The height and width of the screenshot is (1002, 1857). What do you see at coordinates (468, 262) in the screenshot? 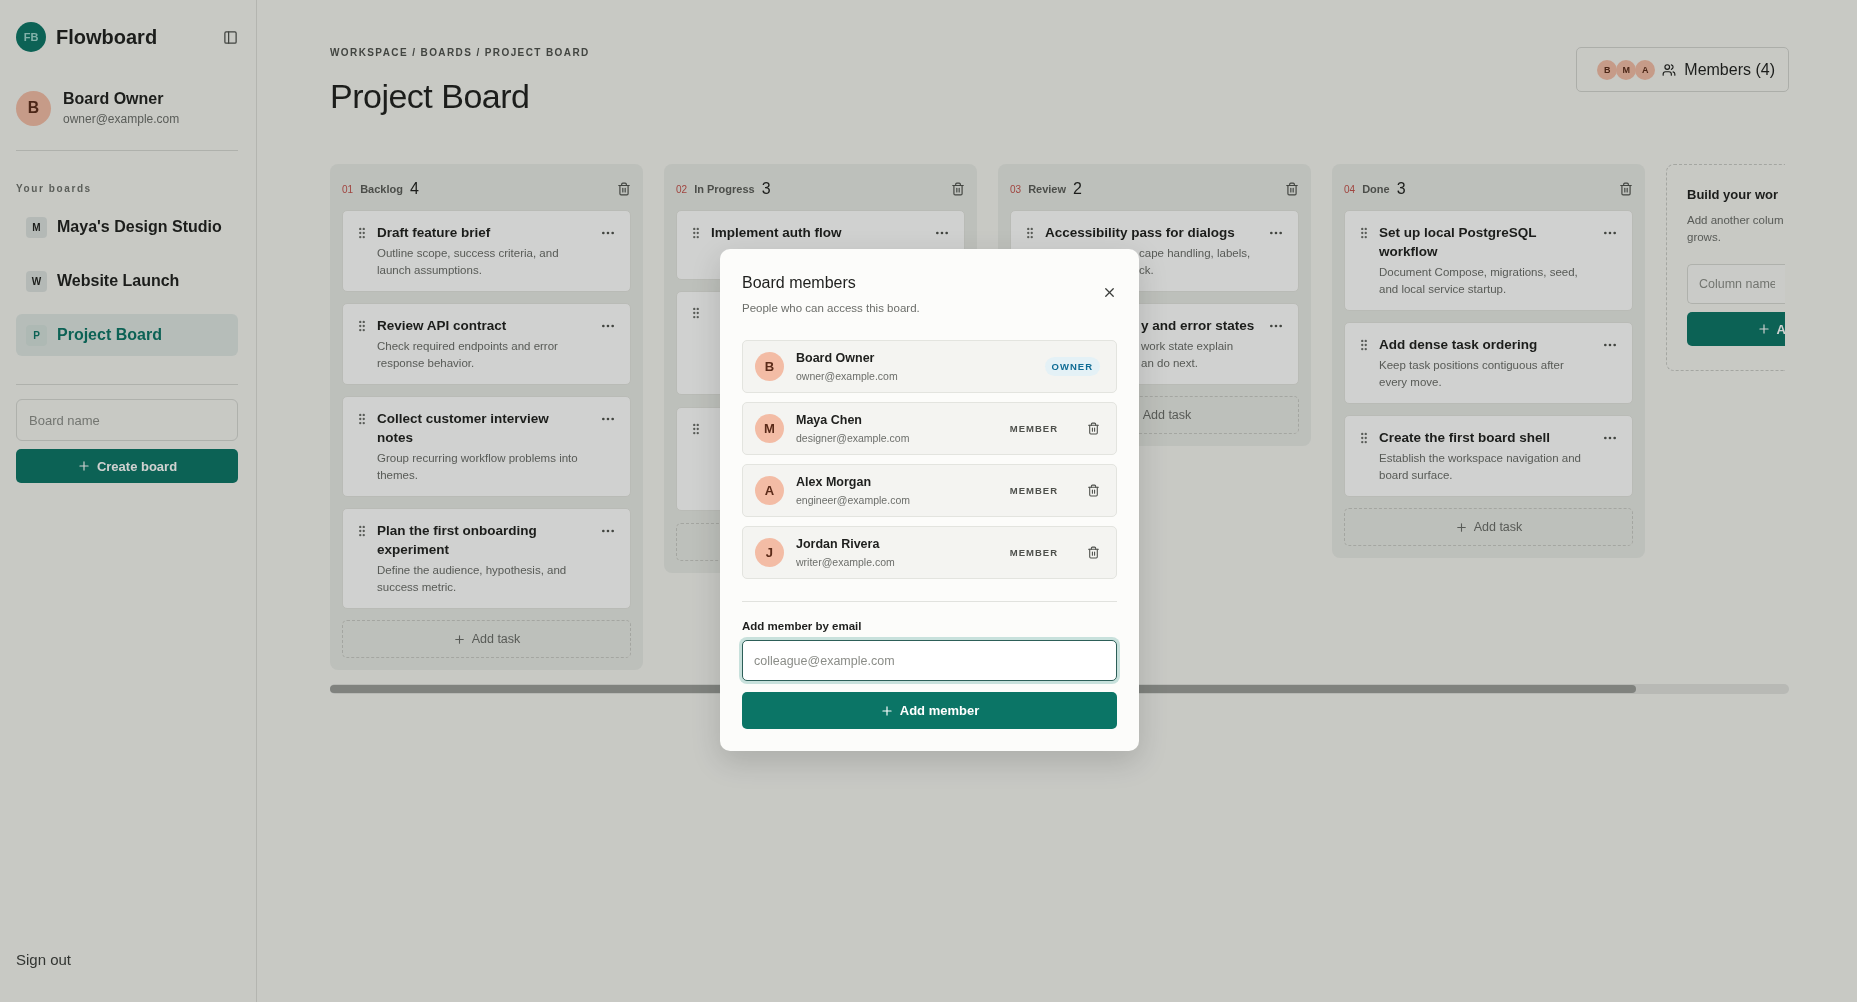
I see `task-description: Outline scope, success criteria, and launch assumptions.` at bounding box center [468, 262].